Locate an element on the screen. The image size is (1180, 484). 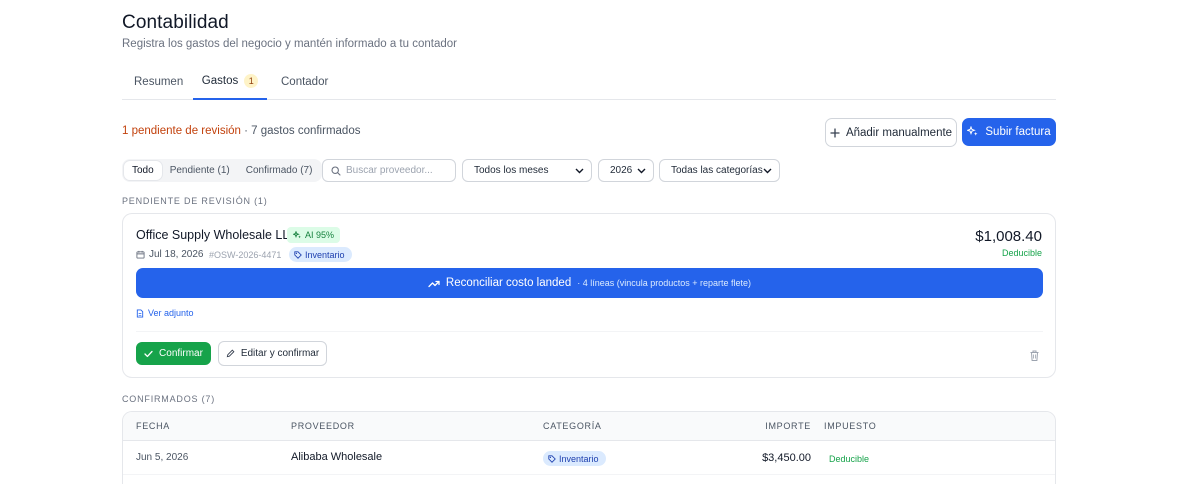
view-attachment-link: Ver adjunto is located at coordinates (165, 313).